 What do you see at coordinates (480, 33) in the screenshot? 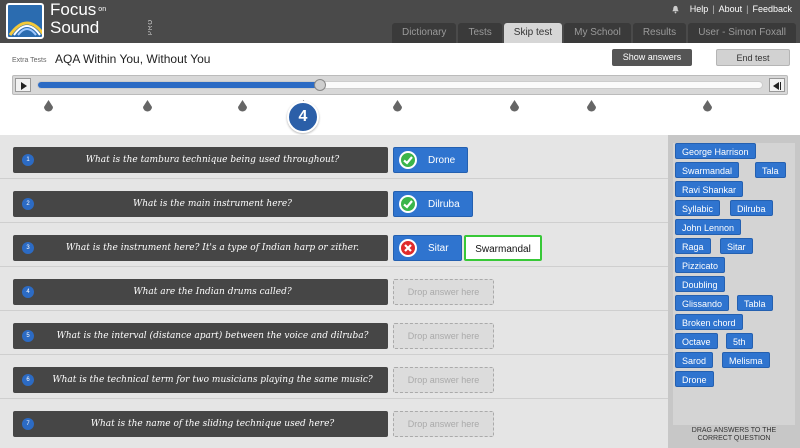
I see `tab-tests: Tests` at bounding box center [480, 33].